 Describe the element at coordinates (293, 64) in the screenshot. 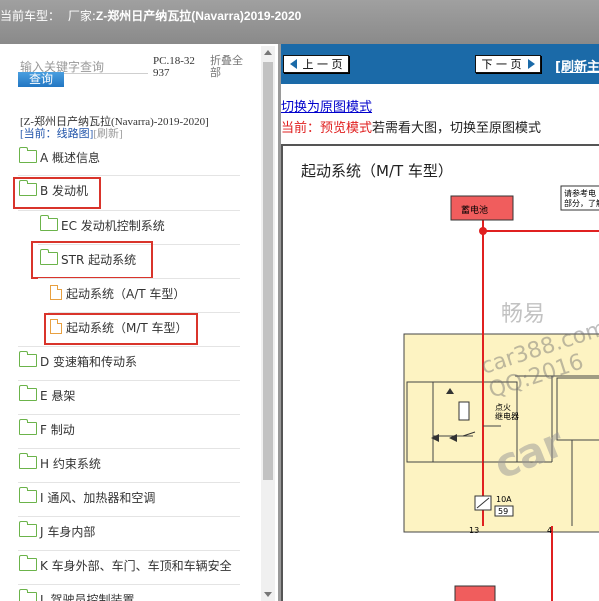

I see `arrow-left-icon` at that location.